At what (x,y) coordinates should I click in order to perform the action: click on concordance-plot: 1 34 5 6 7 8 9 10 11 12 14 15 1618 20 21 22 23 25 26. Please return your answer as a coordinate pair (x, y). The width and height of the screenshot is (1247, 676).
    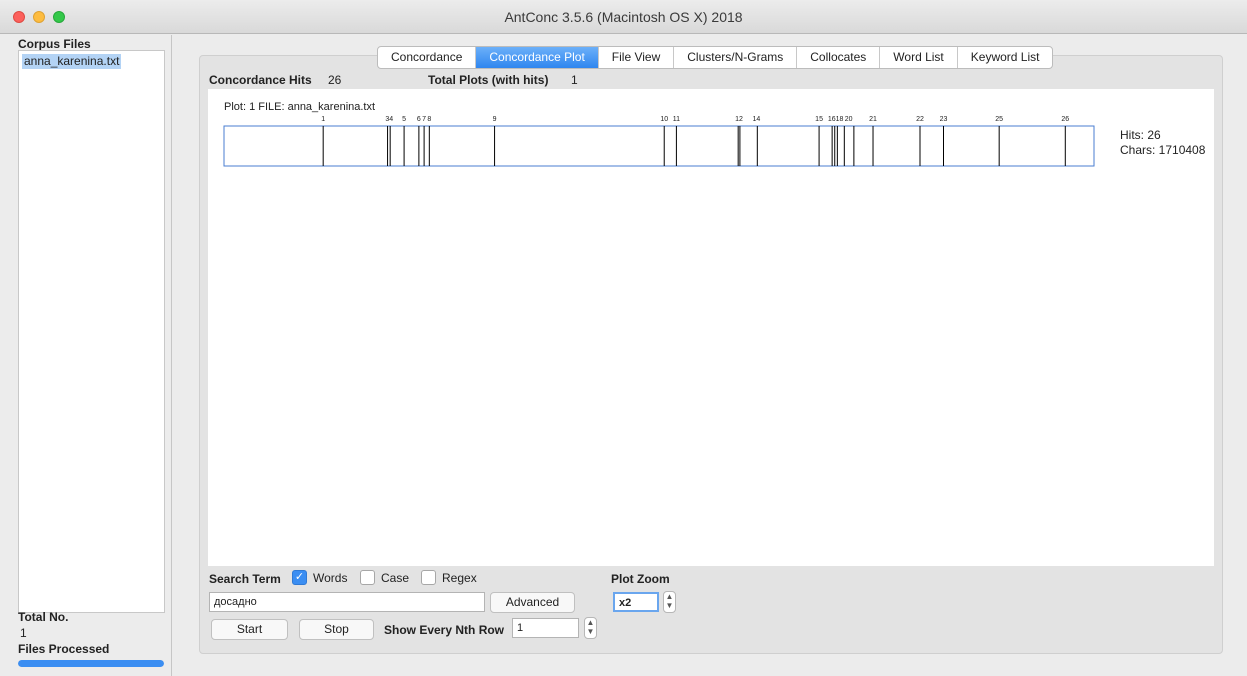
    Looking at the image, I should click on (659, 139).